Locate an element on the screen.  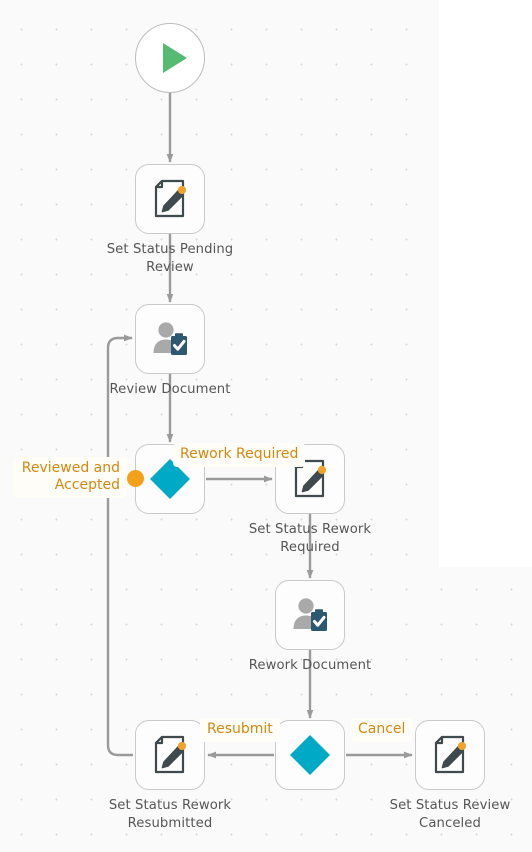
node-set-status-review-canceled is located at coordinates (450, 755).